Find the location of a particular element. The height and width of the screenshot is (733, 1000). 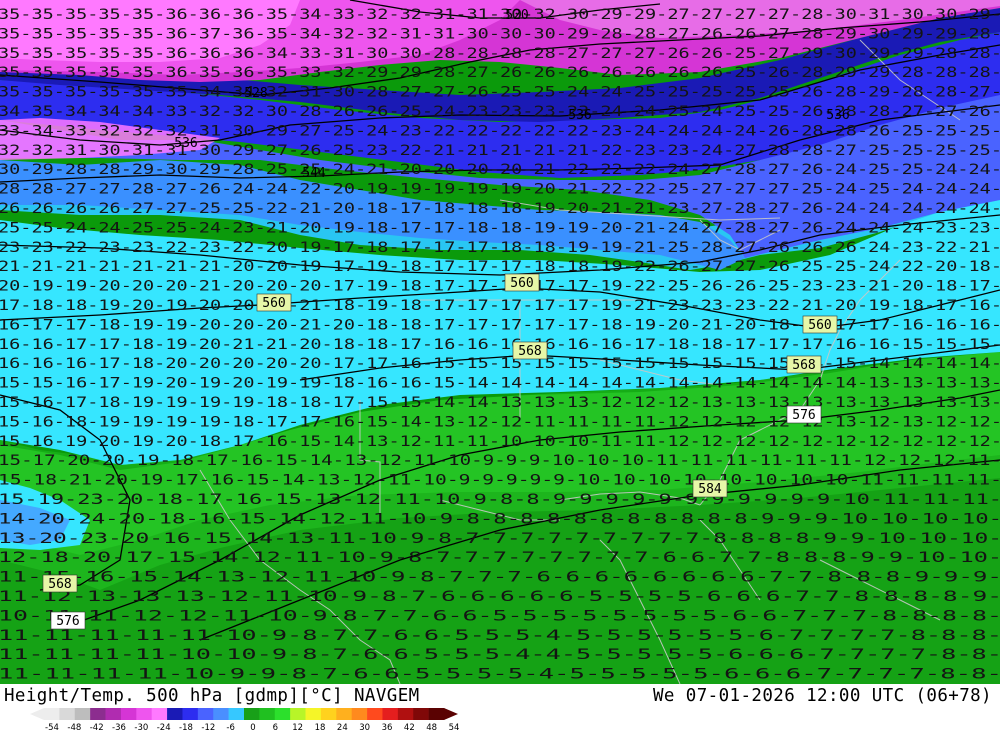

contour-label-584: 584 is located at coordinates (710, 488).